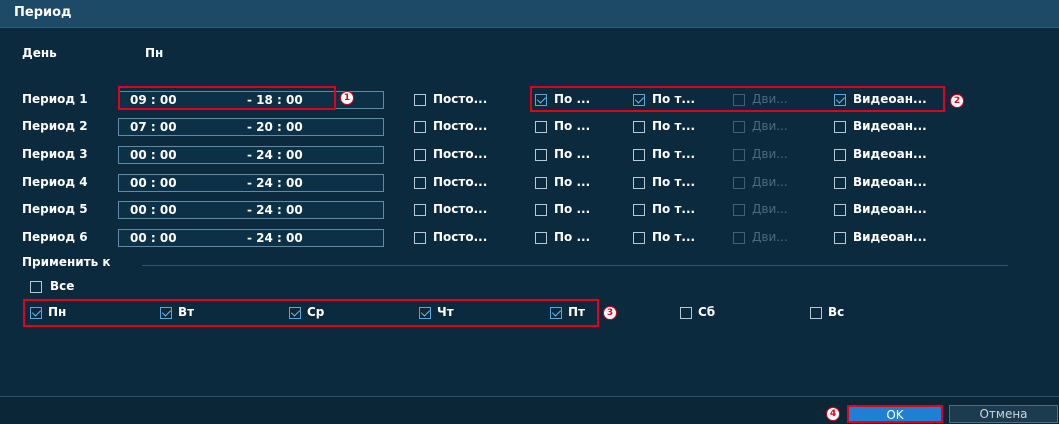  I want to click on highlight-box-events, so click(737, 99).